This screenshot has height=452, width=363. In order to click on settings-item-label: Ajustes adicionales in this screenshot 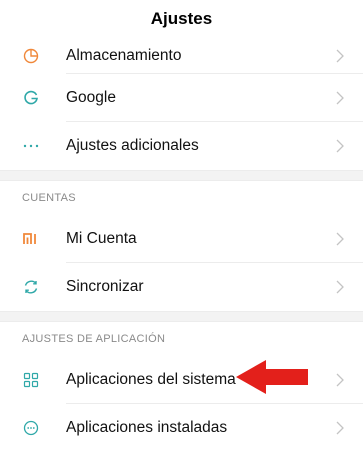, I will do `click(132, 145)`.